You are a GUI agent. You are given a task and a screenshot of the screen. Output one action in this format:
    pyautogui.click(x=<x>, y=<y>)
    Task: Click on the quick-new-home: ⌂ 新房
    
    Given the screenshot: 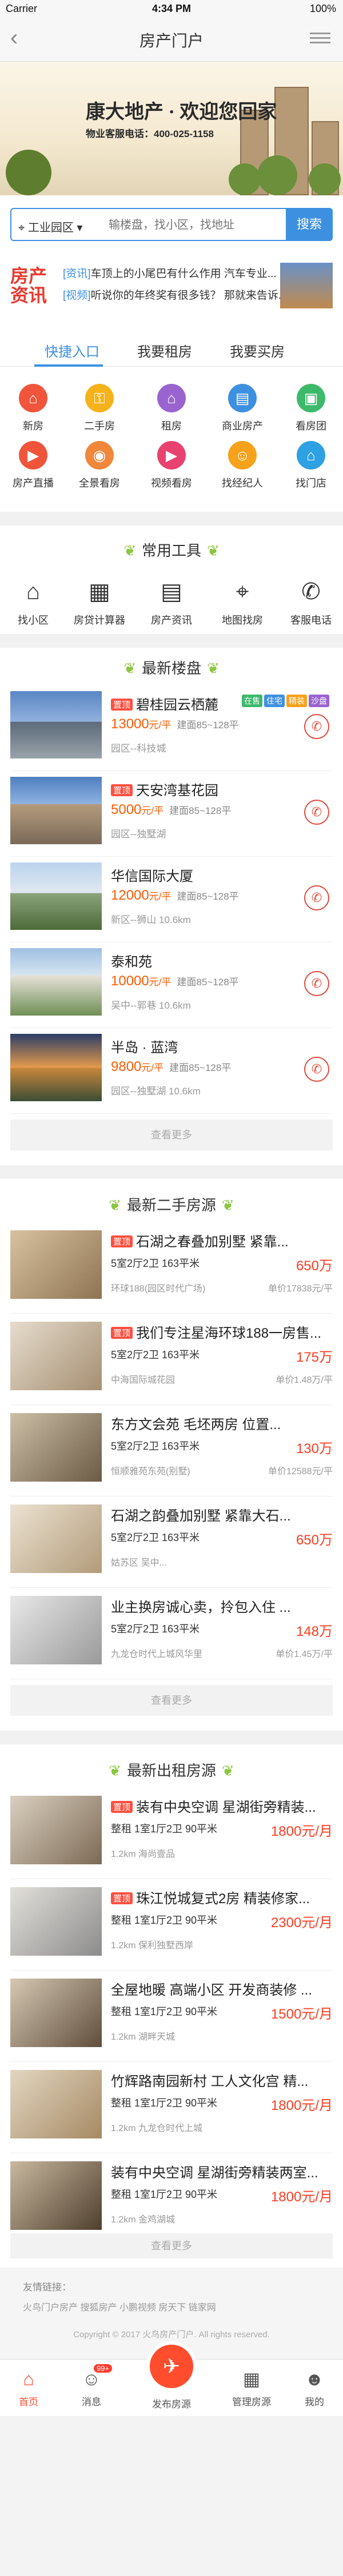 What is the action you would take?
    pyautogui.click(x=33, y=408)
    